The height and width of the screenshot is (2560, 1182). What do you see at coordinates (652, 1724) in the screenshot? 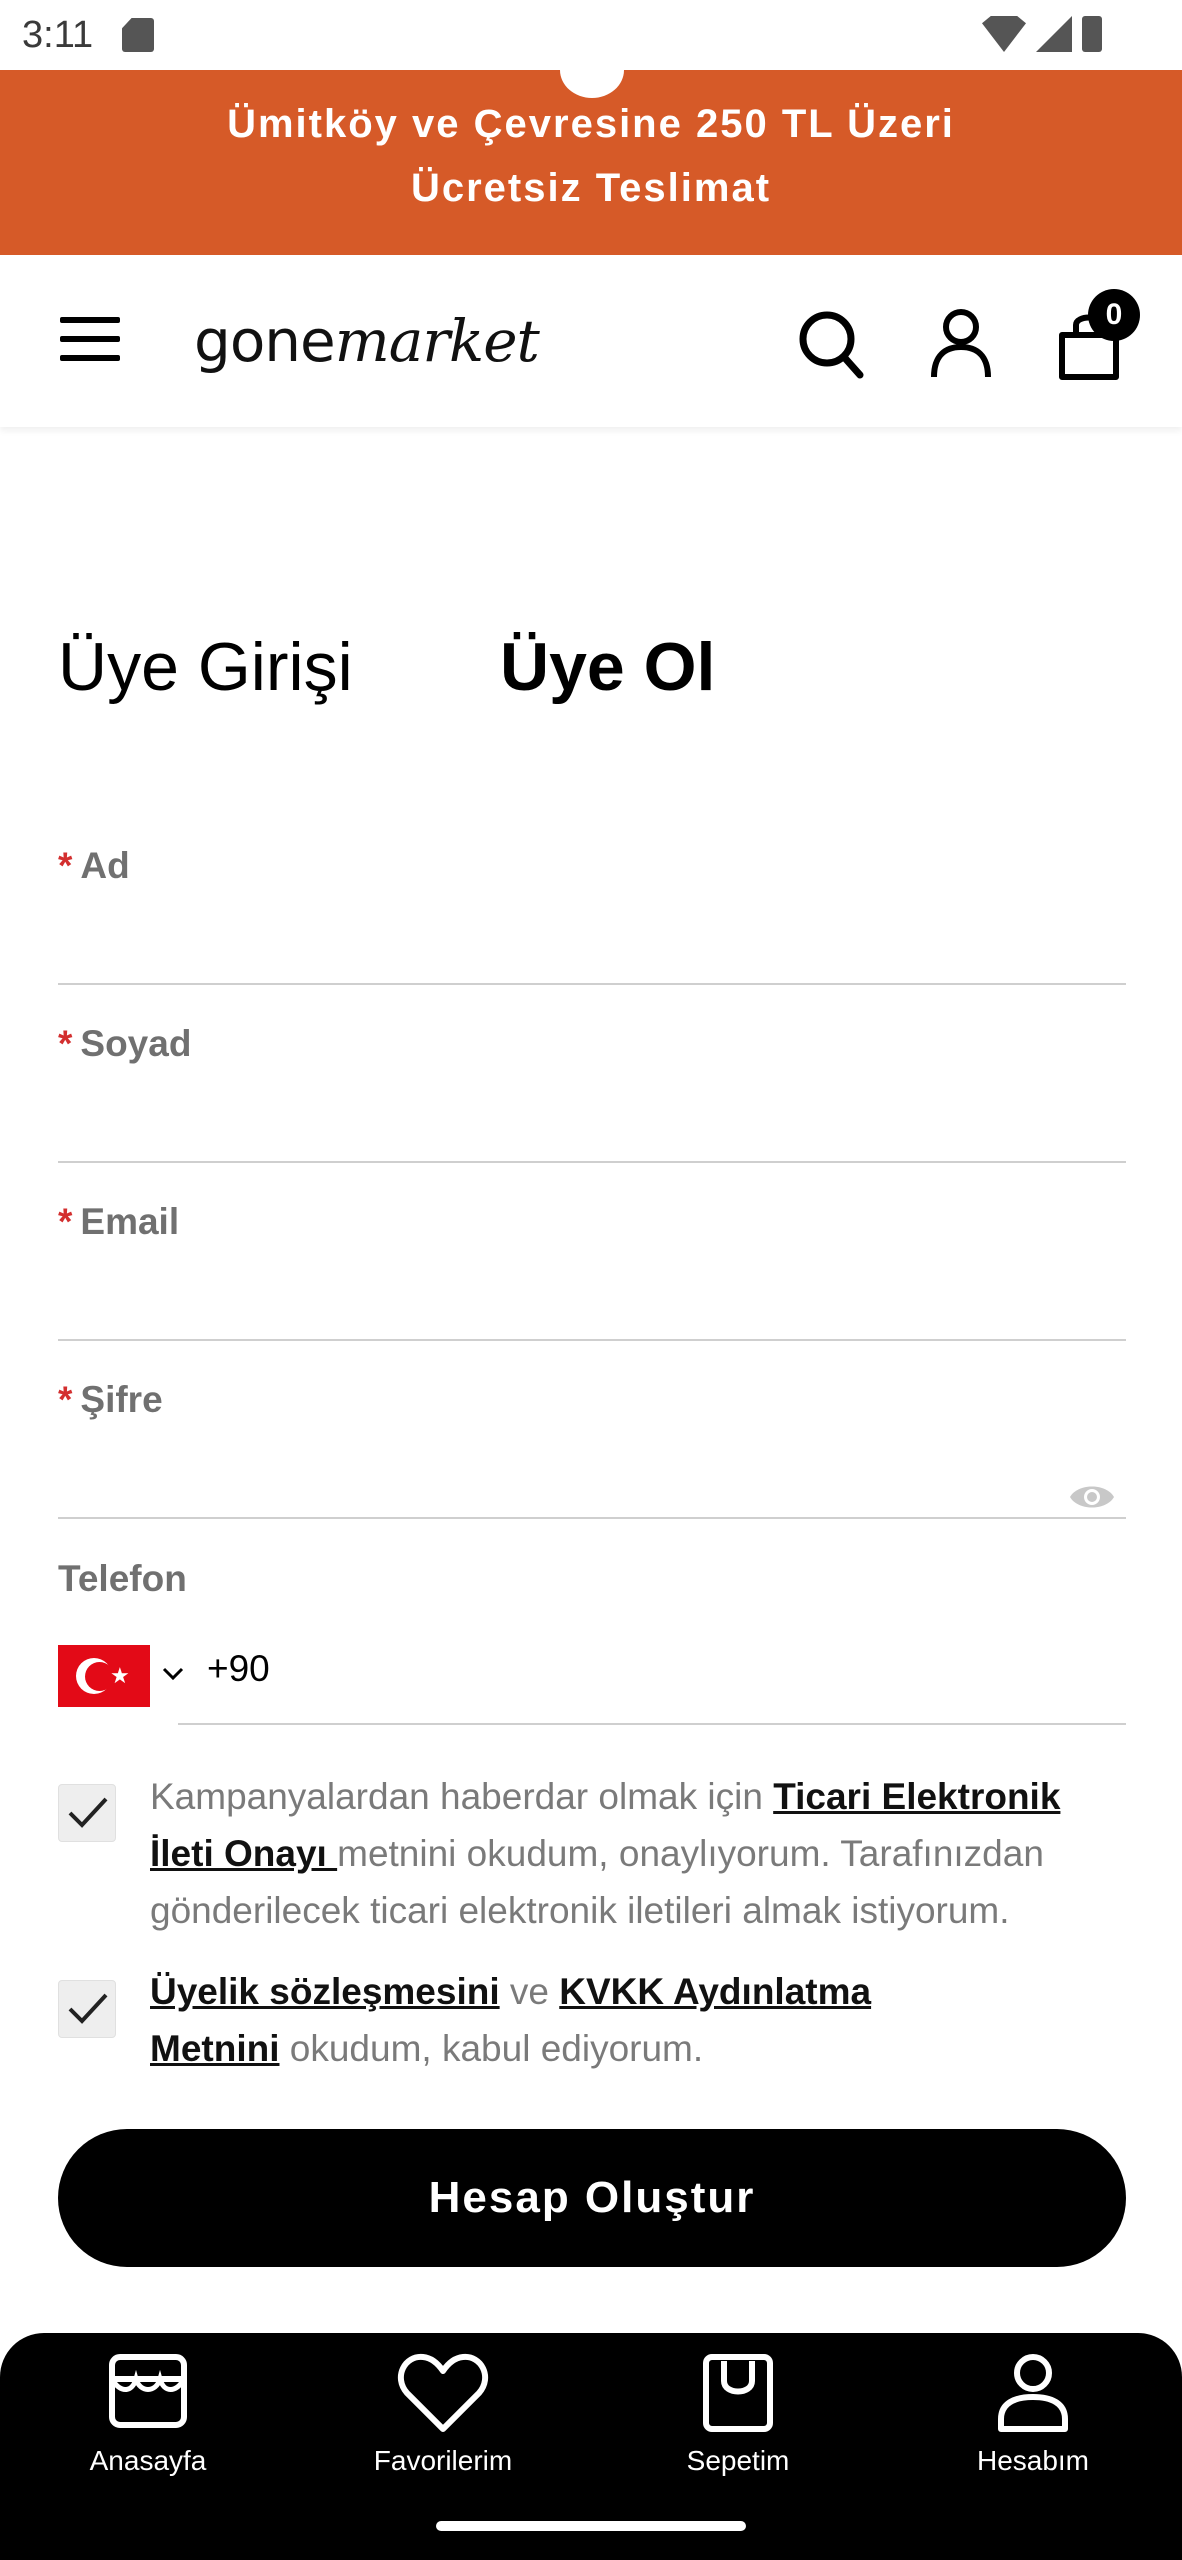
I see `phone-input-underline` at bounding box center [652, 1724].